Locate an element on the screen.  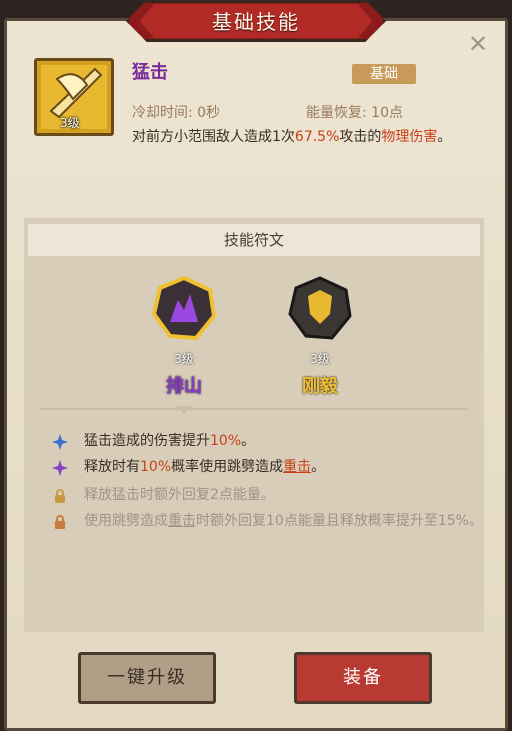
mountain-rune-icon is located at coordinates (184, 308).